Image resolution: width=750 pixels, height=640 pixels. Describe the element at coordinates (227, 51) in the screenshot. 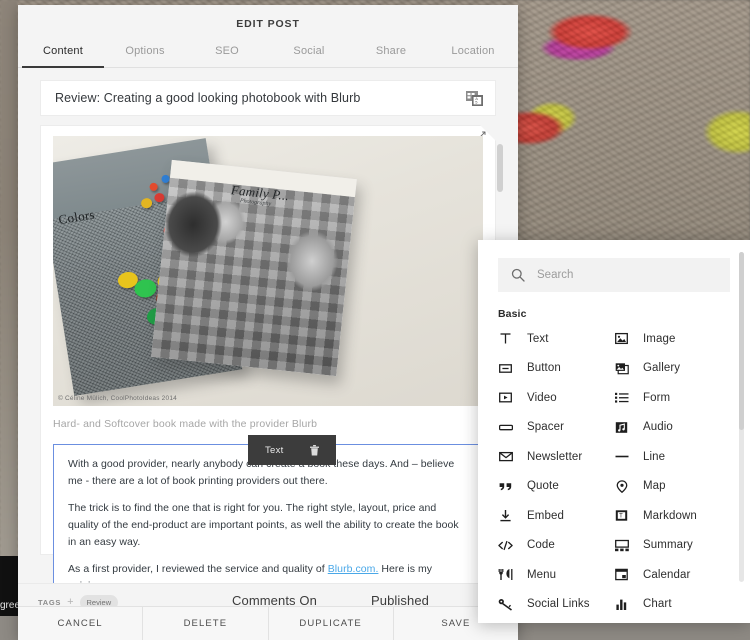

I see `tab-label: SEO` at that location.